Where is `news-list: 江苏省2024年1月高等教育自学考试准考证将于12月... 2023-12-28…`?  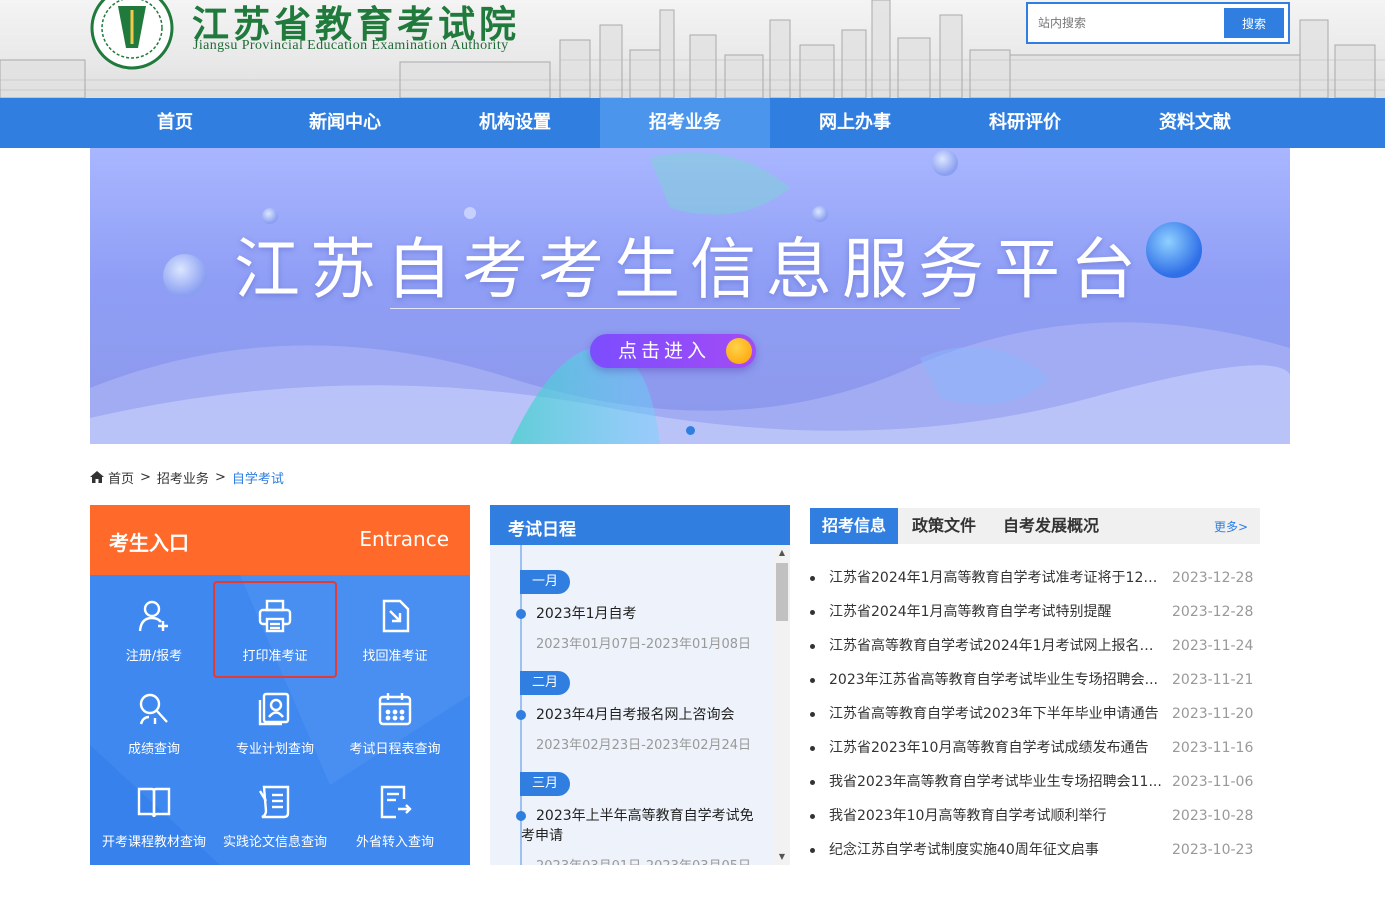 news-list: 江苏省2024年1月高等教育自学考试准考证将于12月... 2023-12-28… is located at coordinates (1035, 714).